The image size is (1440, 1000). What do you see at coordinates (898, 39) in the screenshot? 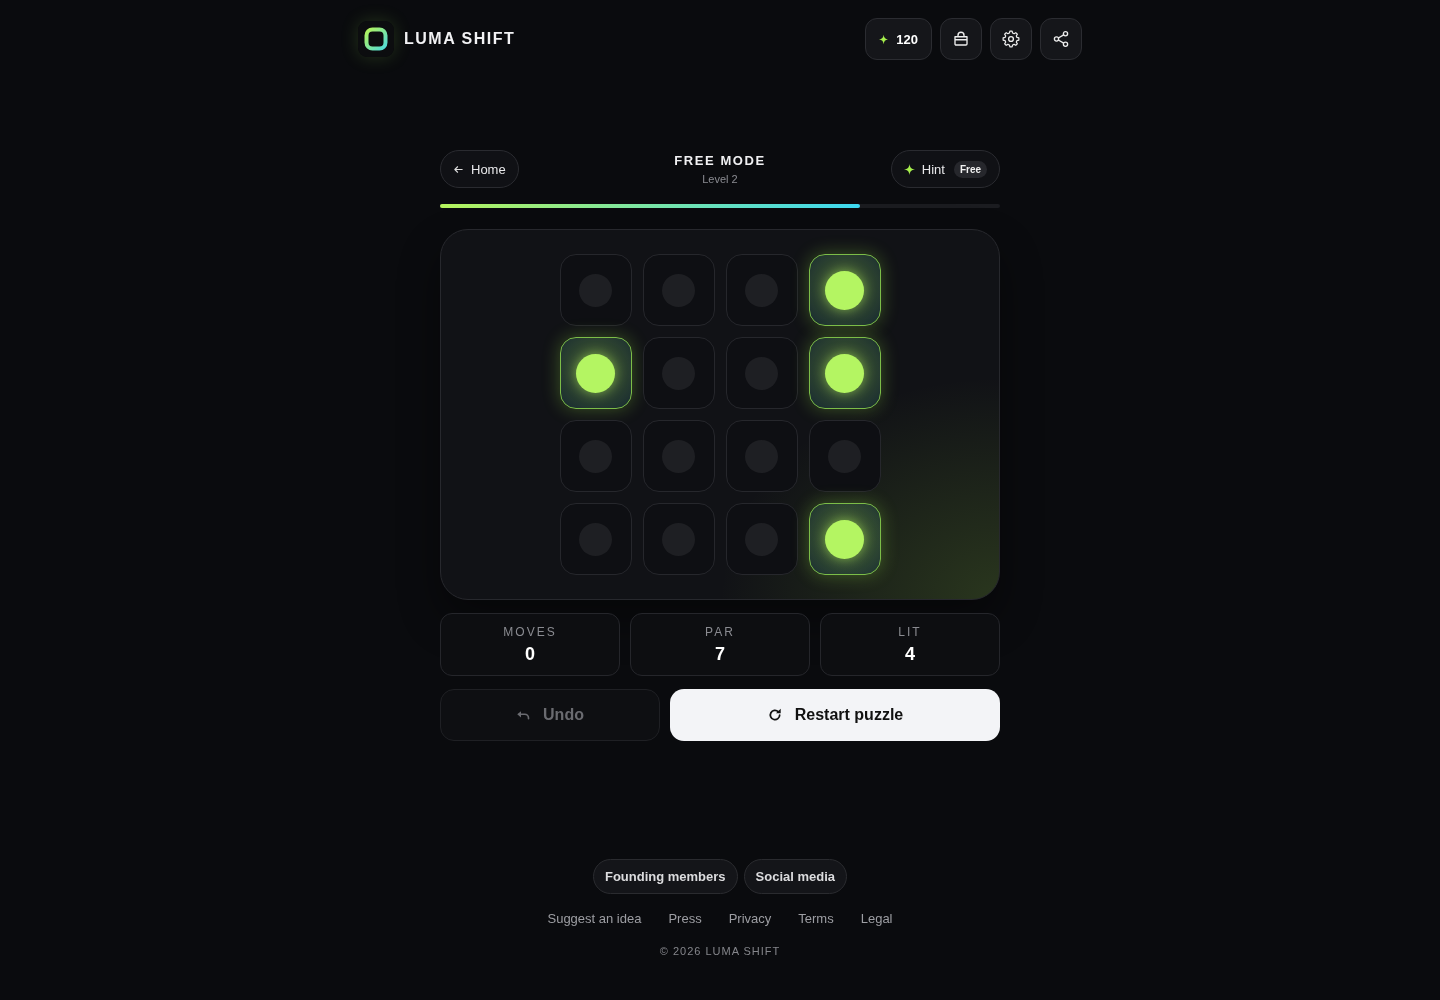
I see `coins-button: 120` at bounding box center [898, 39].